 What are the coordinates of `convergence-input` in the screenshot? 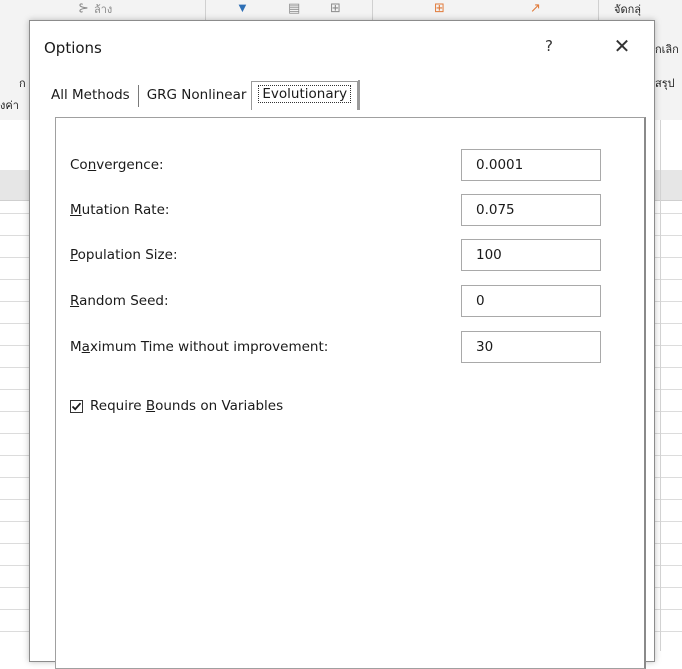 It's located at (531, 165).